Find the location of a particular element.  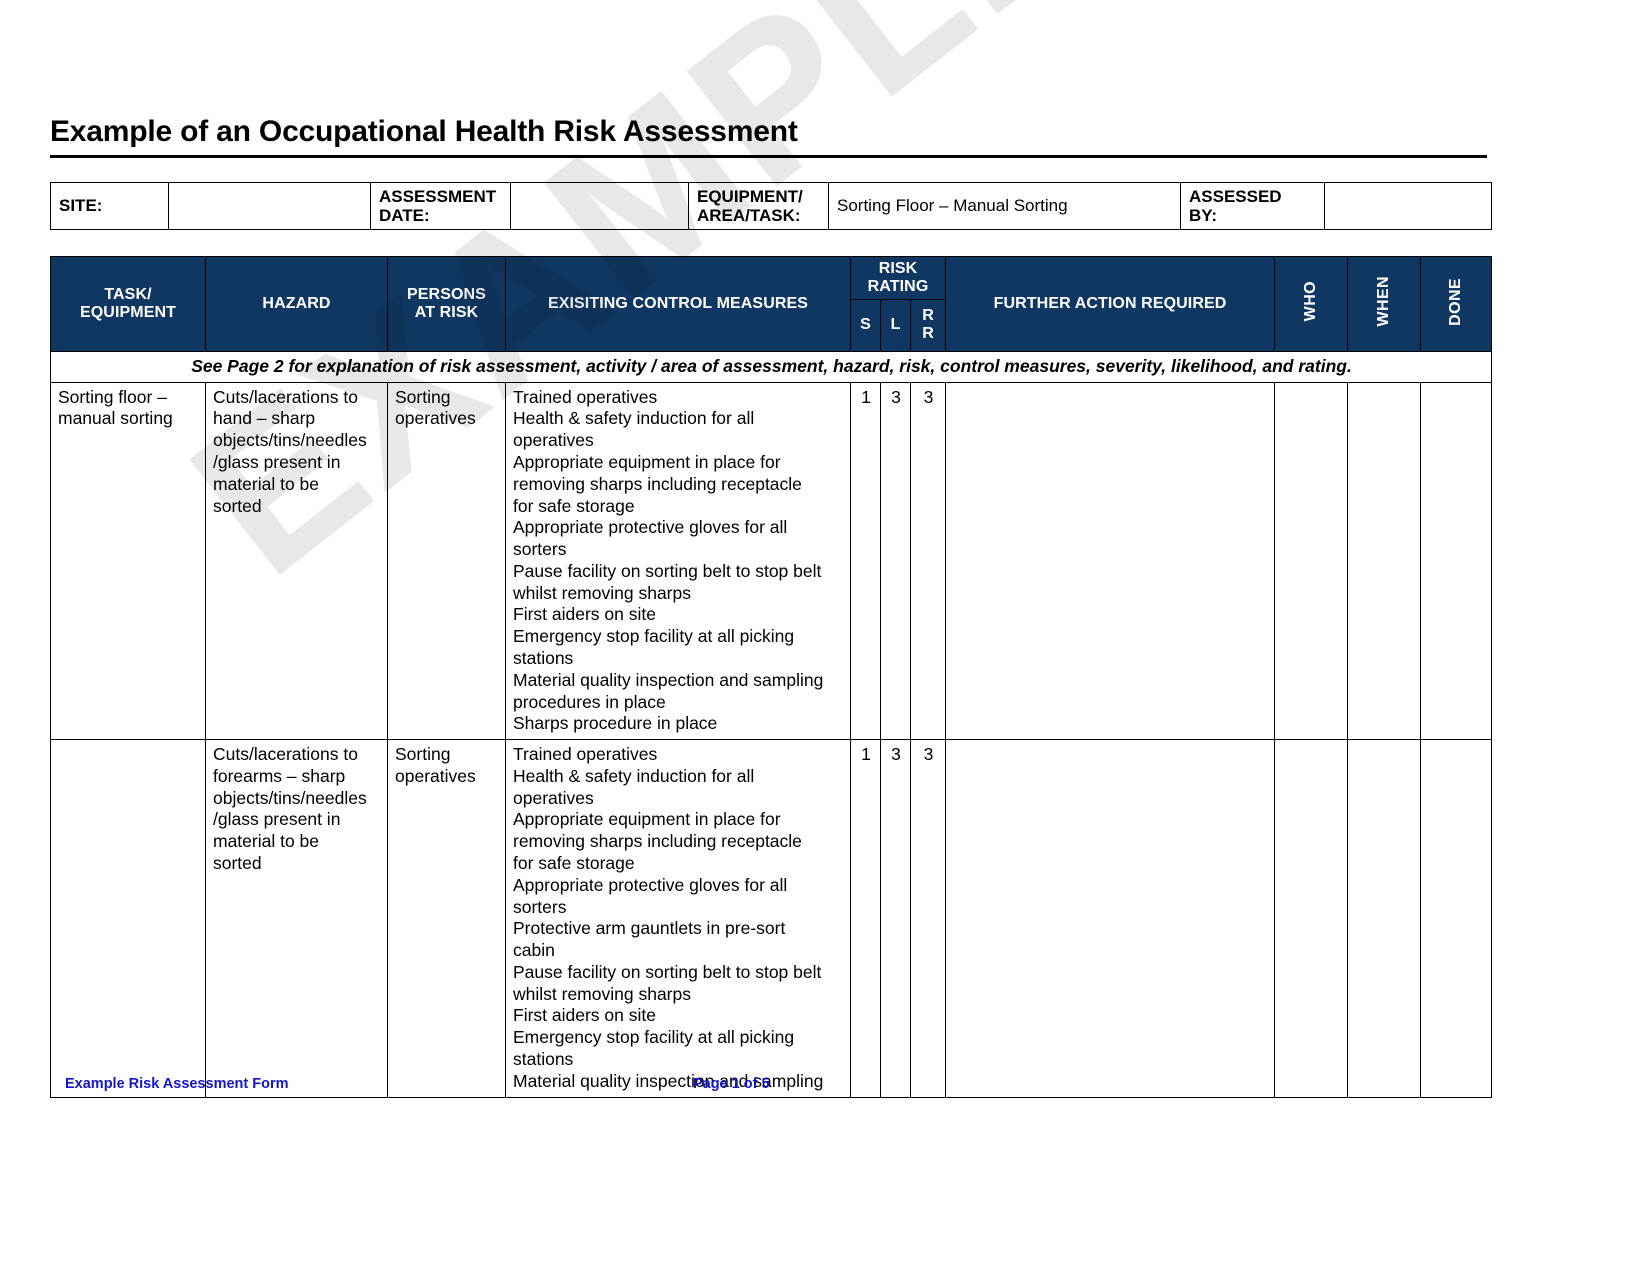

th-persons-line1: PERSONS is located at coordinates (446, 294).